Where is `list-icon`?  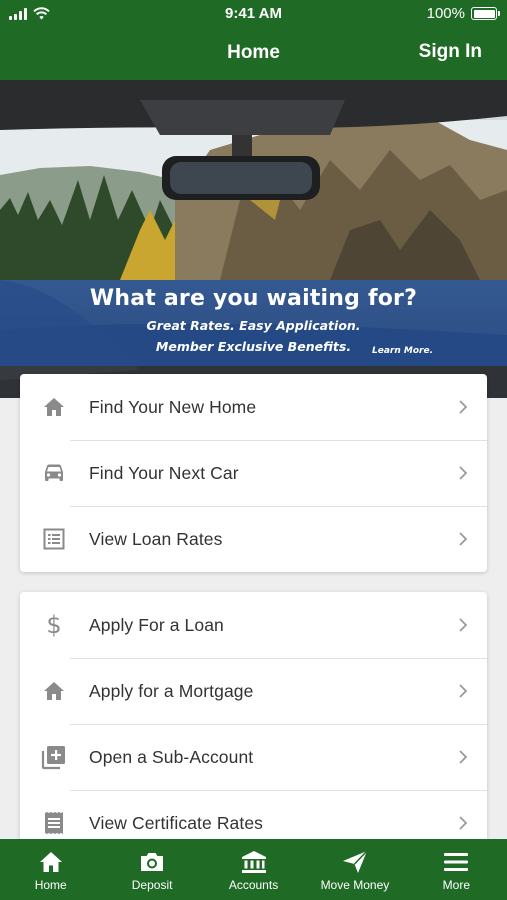 list-icon is located at coordinates (54, 539).